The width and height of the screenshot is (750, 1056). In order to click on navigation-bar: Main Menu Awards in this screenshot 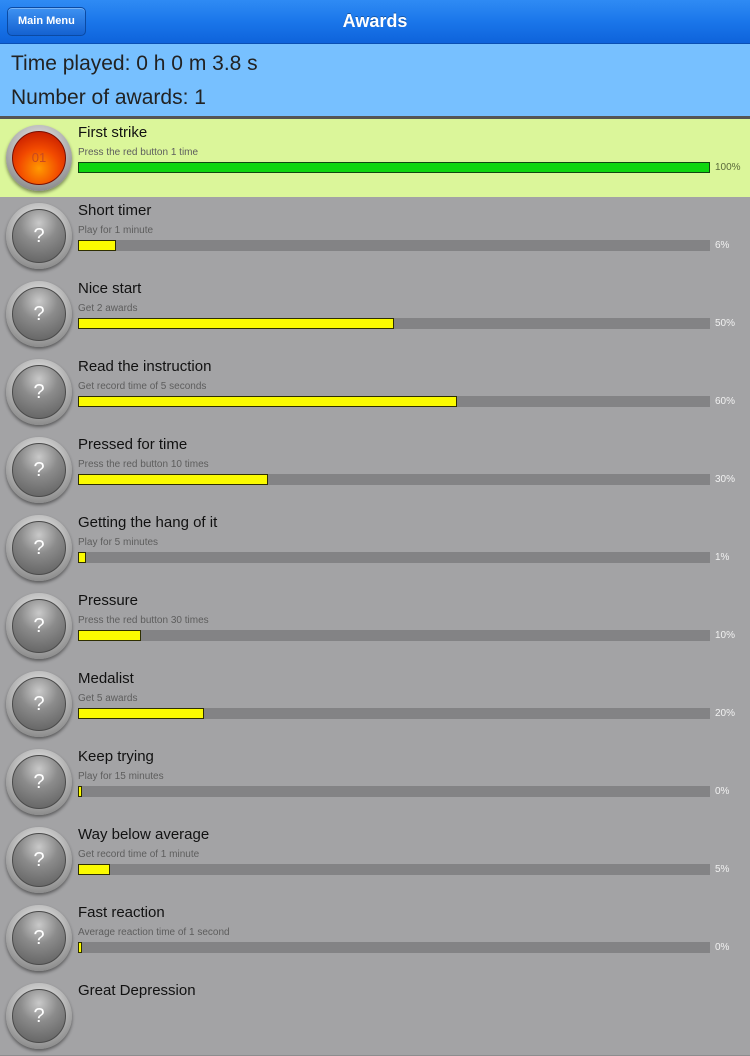, I will do `click(375, 22)`.